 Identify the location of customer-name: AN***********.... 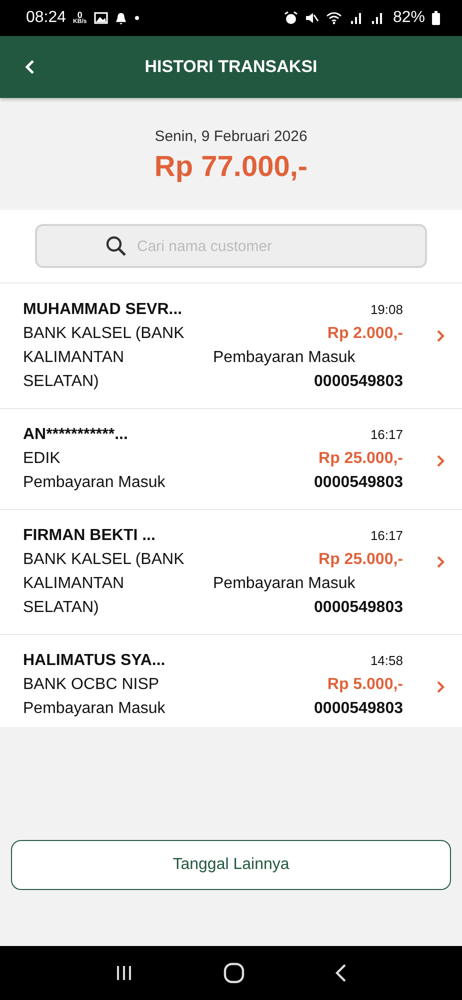
(76, 435).